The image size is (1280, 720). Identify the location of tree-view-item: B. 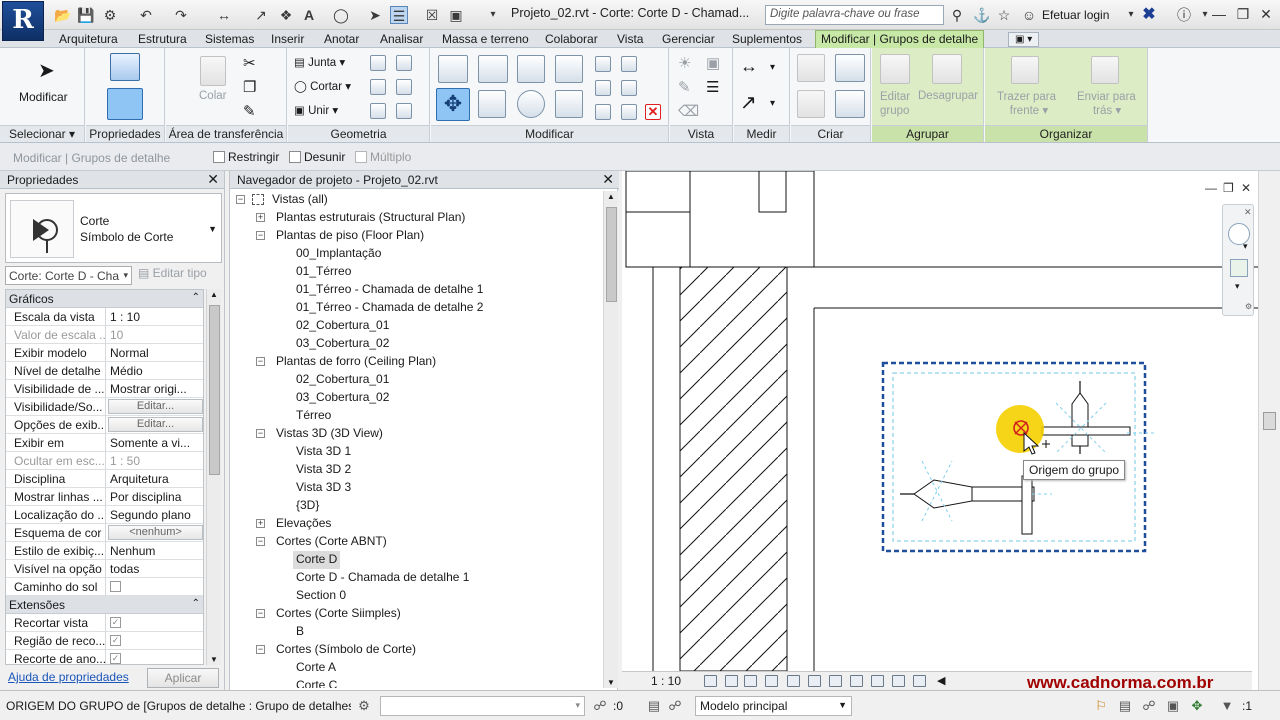
(300, 632).